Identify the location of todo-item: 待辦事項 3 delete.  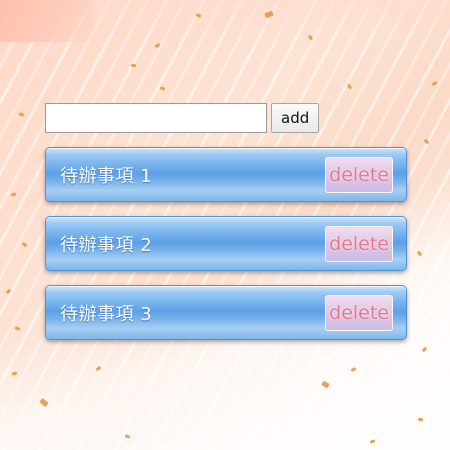
(226, 312).